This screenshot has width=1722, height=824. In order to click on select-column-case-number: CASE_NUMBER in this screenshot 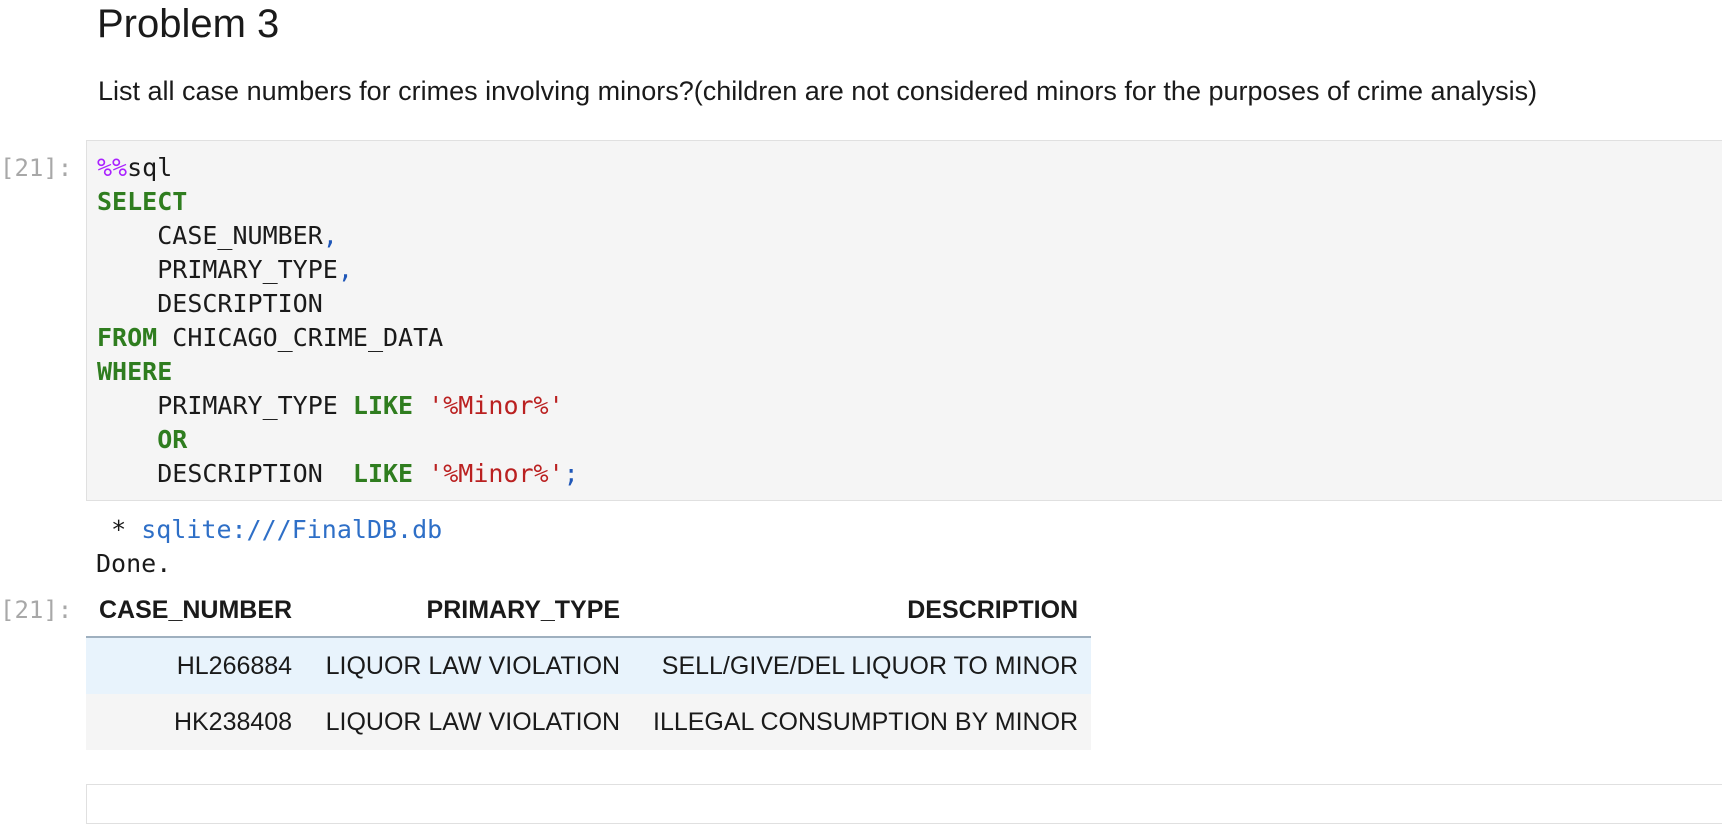, I will do `click(240, 235)`.